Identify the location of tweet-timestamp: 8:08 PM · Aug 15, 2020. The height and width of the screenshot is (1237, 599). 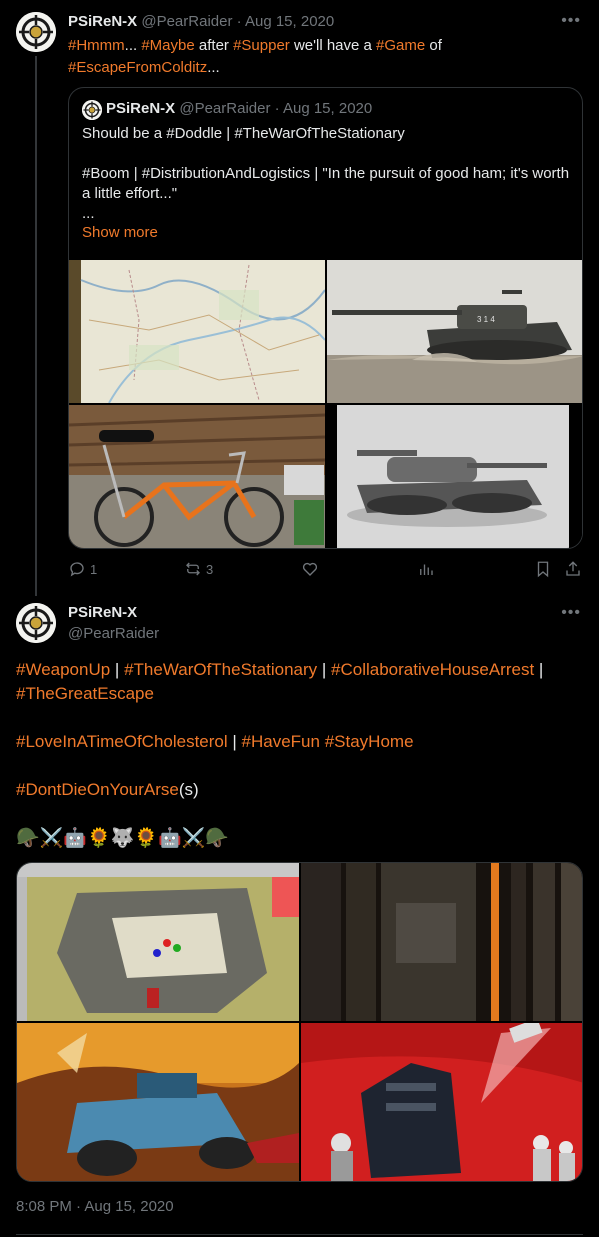
(95, 1206).